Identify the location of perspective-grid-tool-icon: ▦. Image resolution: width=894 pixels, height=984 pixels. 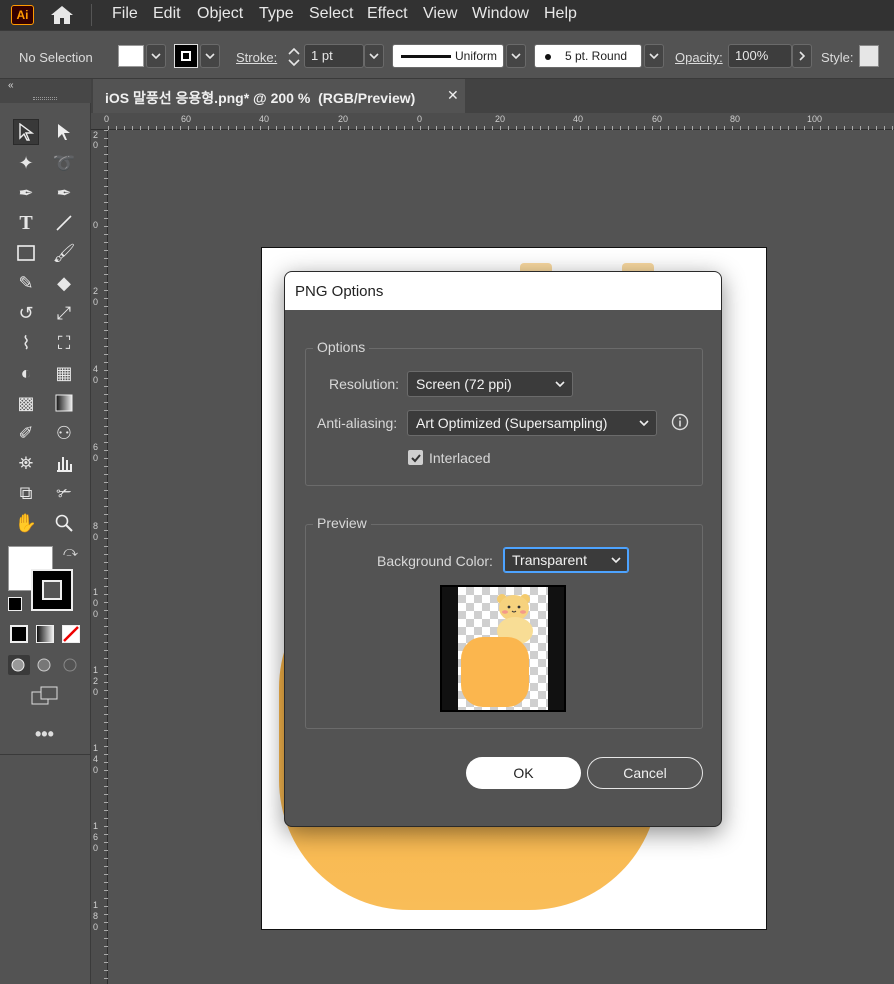
(64, 373).